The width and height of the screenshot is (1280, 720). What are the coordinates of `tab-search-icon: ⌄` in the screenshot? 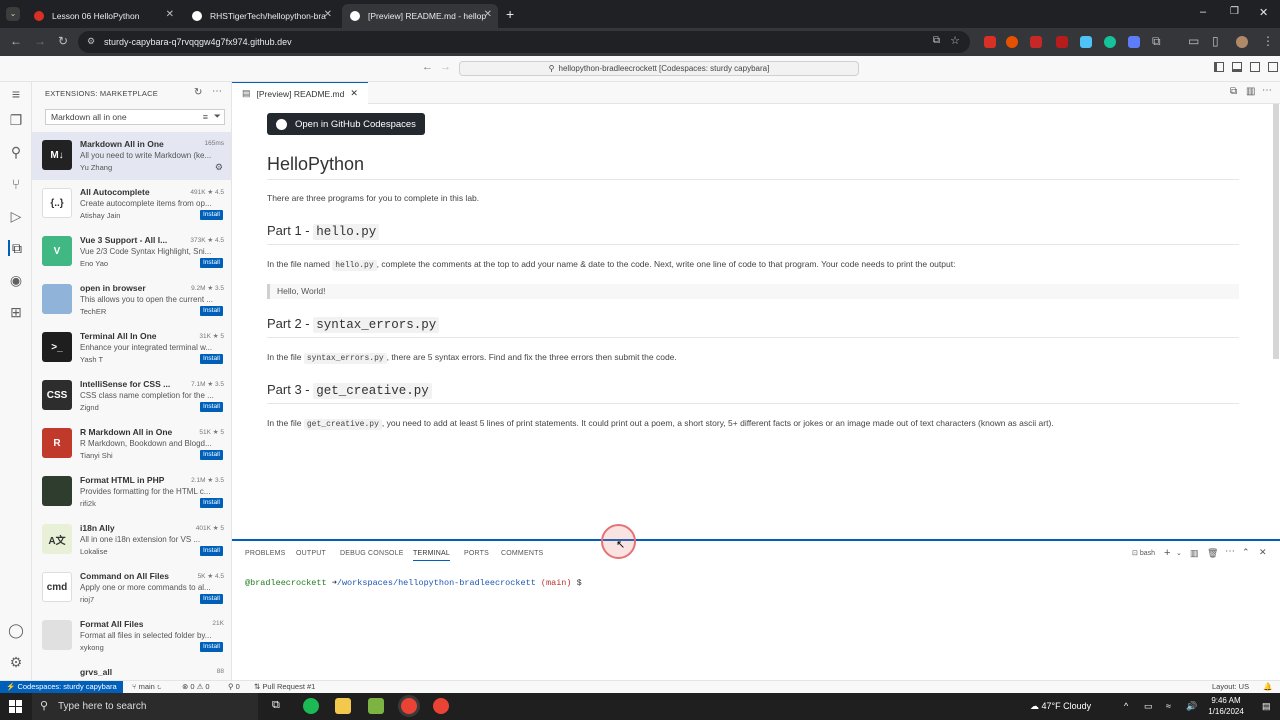 It's located at (13, 14).